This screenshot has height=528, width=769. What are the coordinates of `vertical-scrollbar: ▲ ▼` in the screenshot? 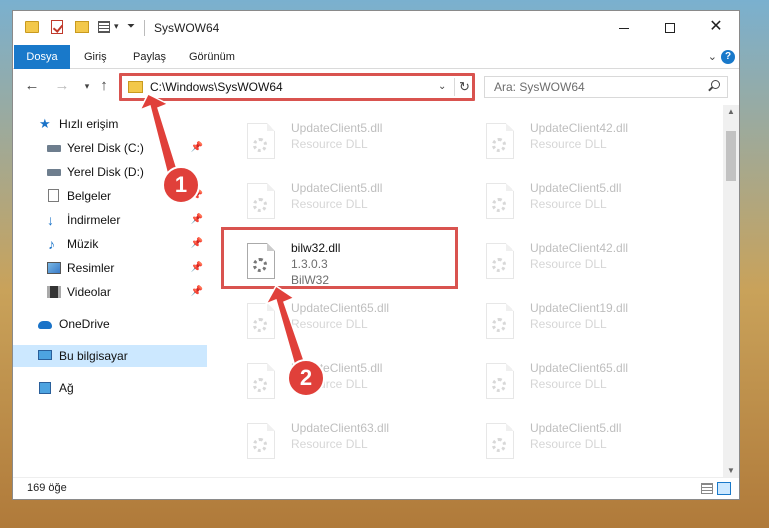 It's located at (731, 291).